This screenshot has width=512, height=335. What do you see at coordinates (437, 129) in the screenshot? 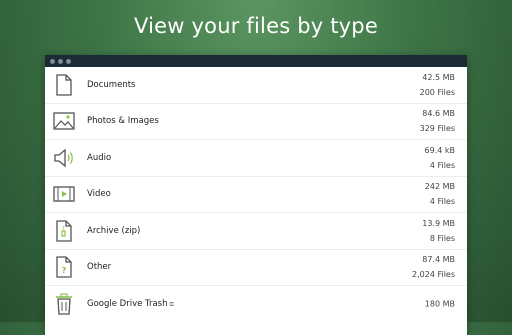
I see `row-count: 329 Files` at bounding box center [437, 129].